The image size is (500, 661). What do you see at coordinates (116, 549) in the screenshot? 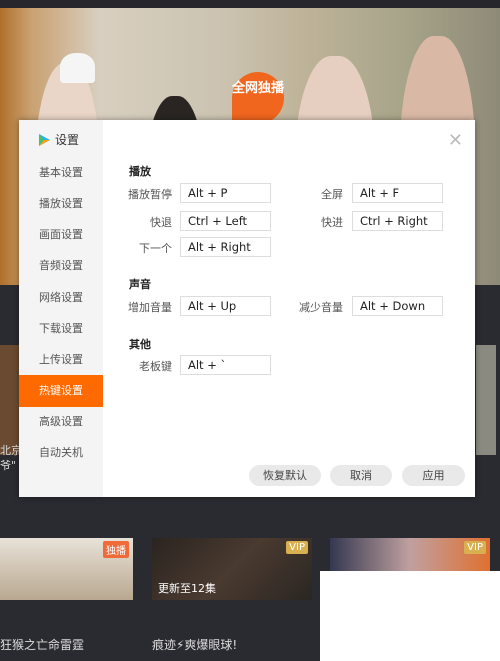
I see `exclusive-tag: 独播` at bounding box center [116, 549].